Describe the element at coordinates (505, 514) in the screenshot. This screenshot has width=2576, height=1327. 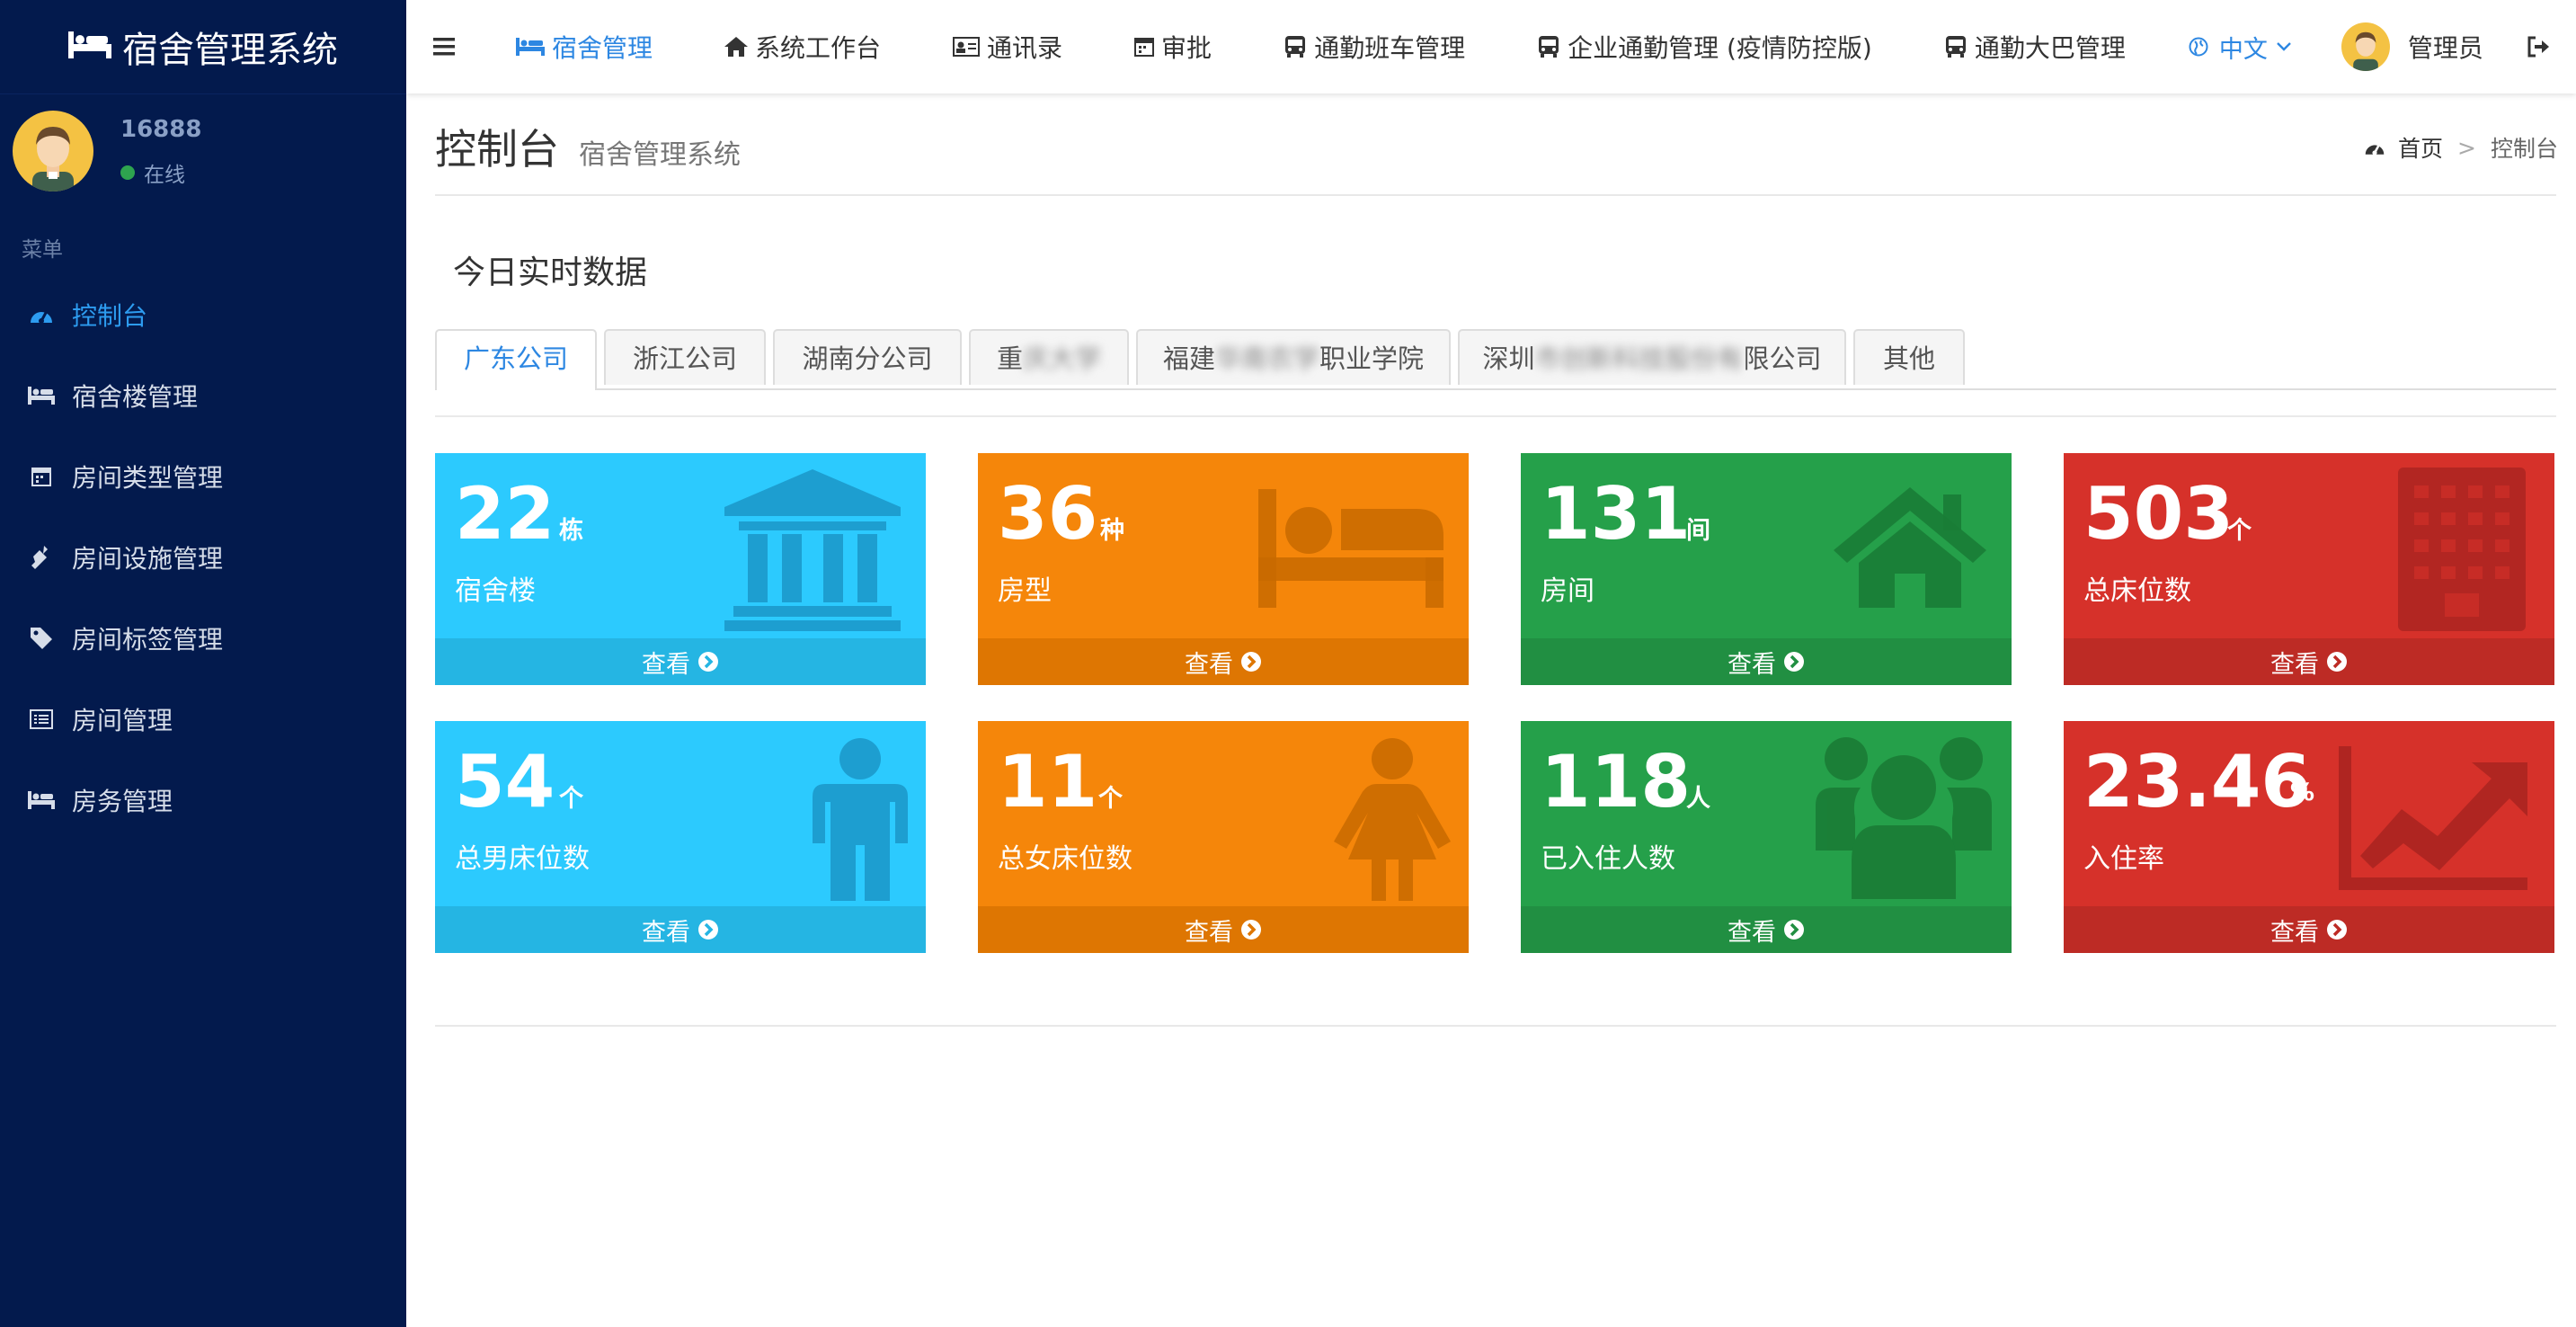
I see `stat-value: 22` at that location.